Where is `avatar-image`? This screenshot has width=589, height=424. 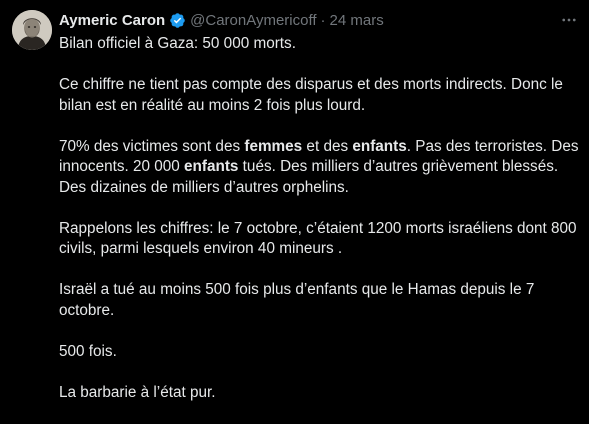 avatar-image is located at coordinates (32, 30).